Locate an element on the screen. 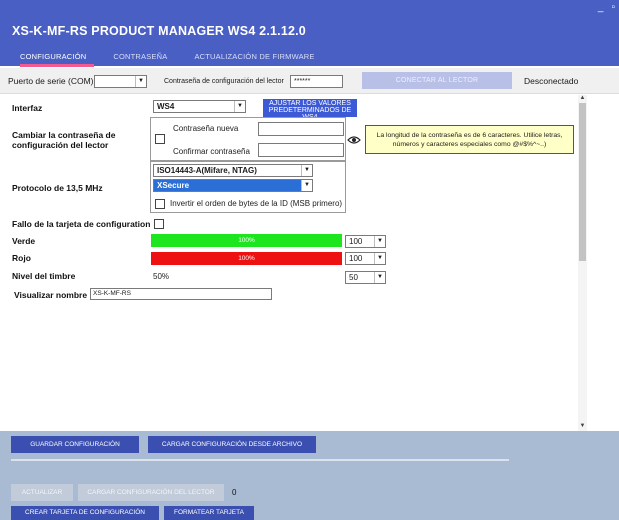 This screenshot has width=619, height=520. save-config-button: GUARDAR CONFIGURACIÓN is located at coordinates (75, 444).